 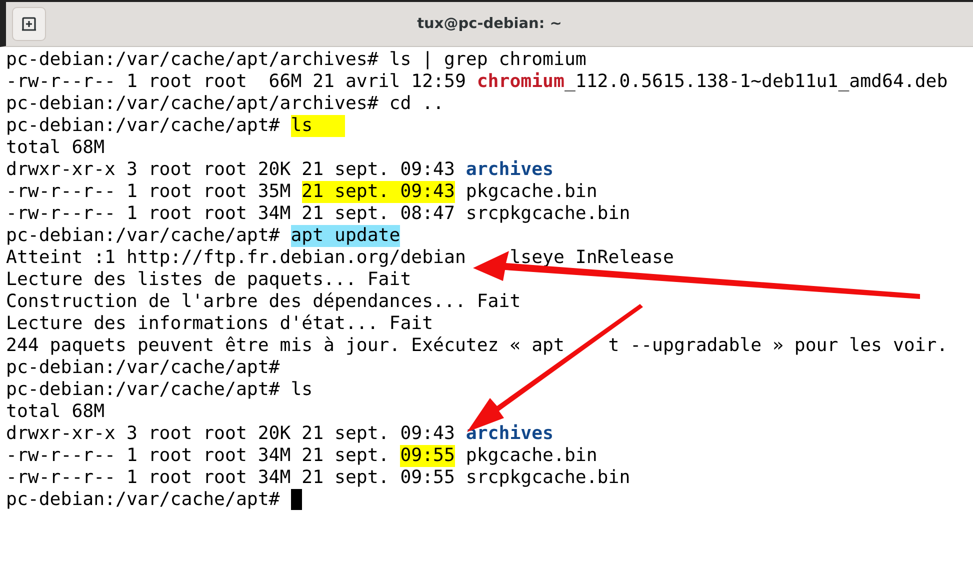 I want to click on terminal-text: -rw-r--r-- 1 root root 34M 21 sept., so click(x=198, y=456).